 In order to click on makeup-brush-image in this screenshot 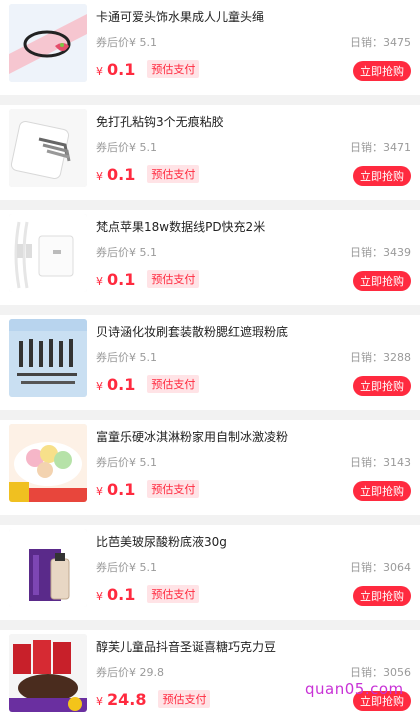, I will do `click(48, 358)`.